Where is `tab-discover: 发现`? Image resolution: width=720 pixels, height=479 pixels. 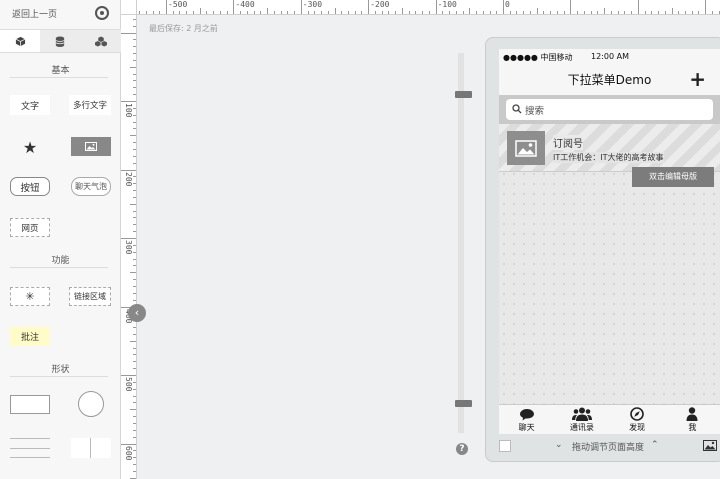
tab-discover: 发现 is located at coordinates (637, 419).